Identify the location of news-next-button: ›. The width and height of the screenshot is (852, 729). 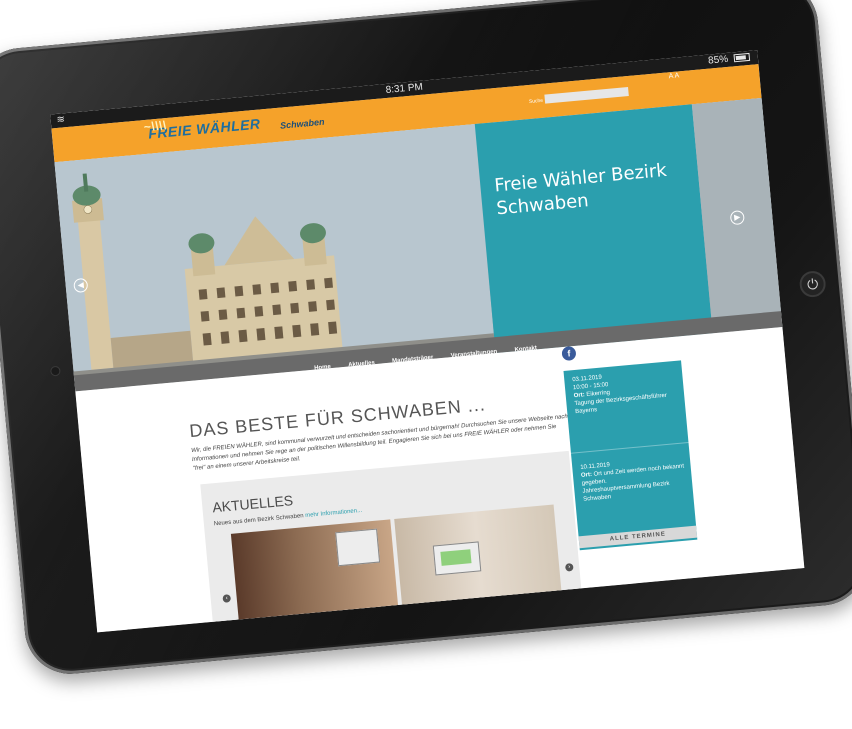
(569, 567).